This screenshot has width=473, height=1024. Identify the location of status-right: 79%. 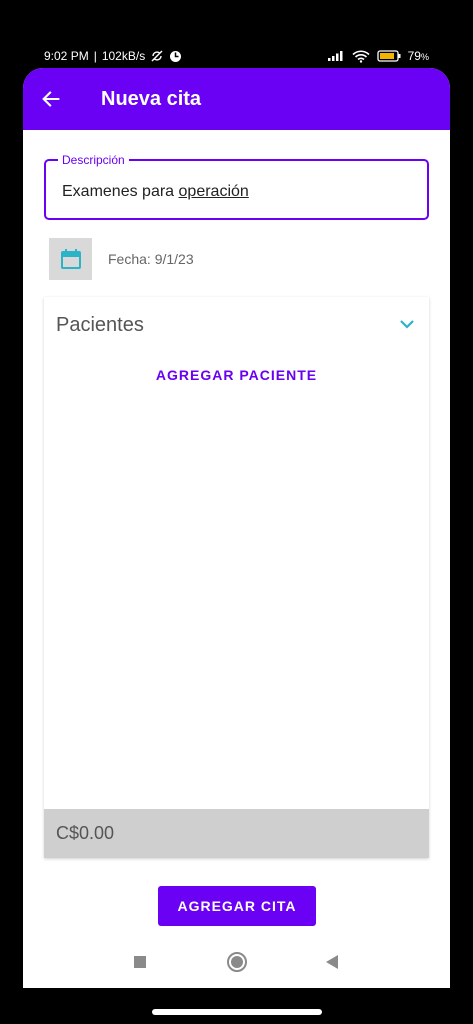
(378, 56).